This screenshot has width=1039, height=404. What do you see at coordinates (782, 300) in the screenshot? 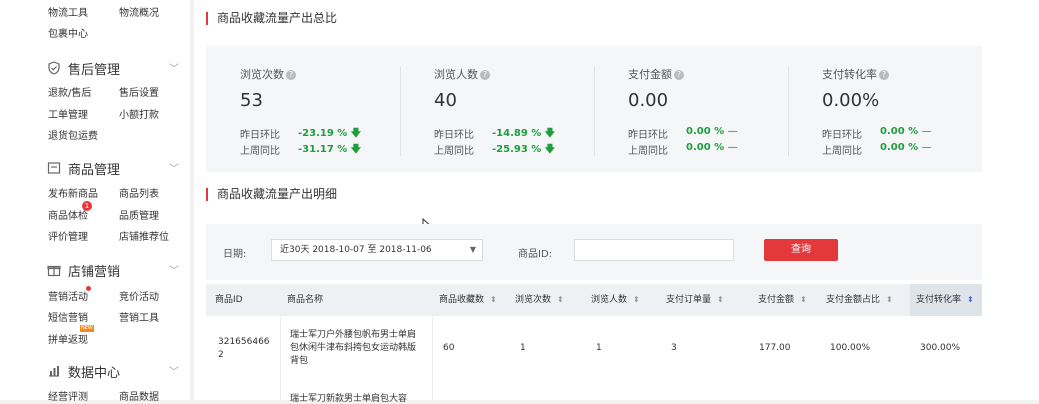
I see `col-amount: 支付金额 ⬍` at bounding box center [782, 300].